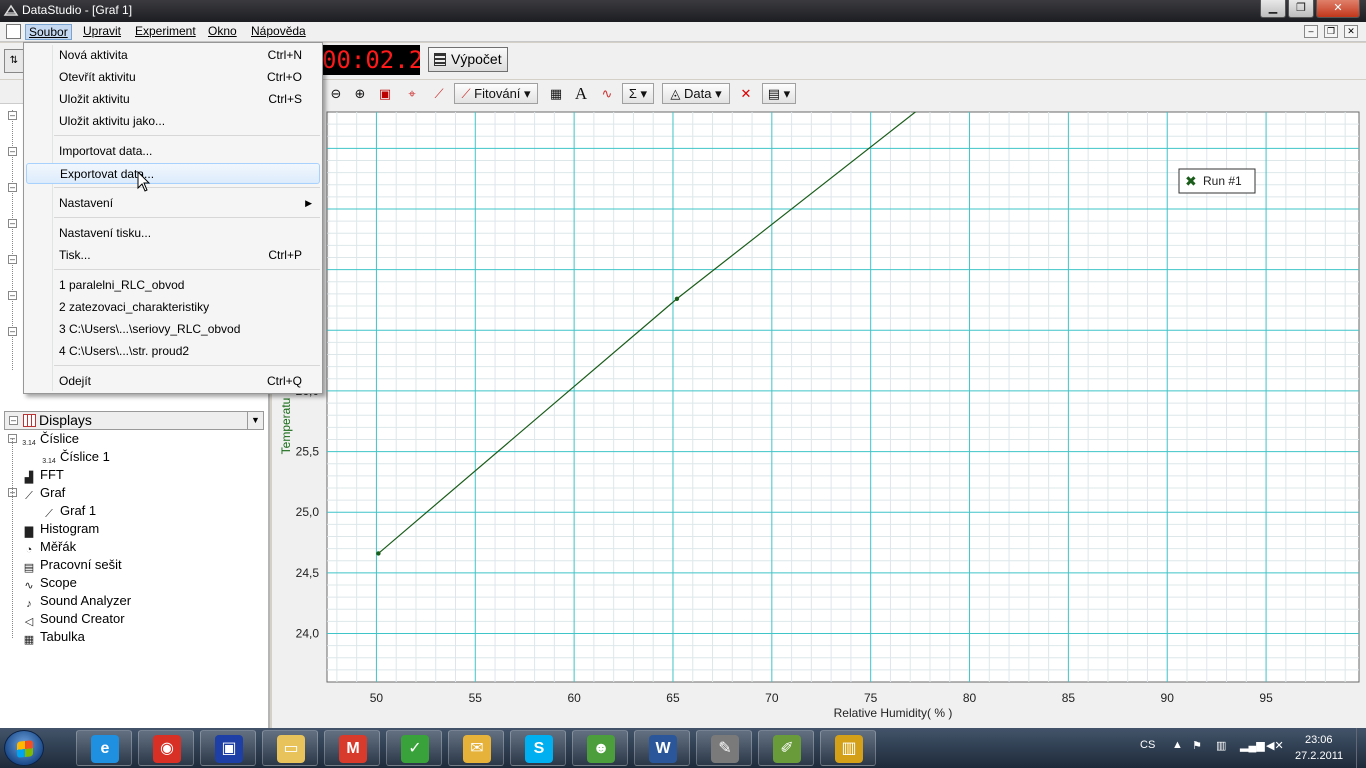  Describe the element at coordinates (1319, 740) in the screenshot. I see `clock-time: 23:06` at that location.